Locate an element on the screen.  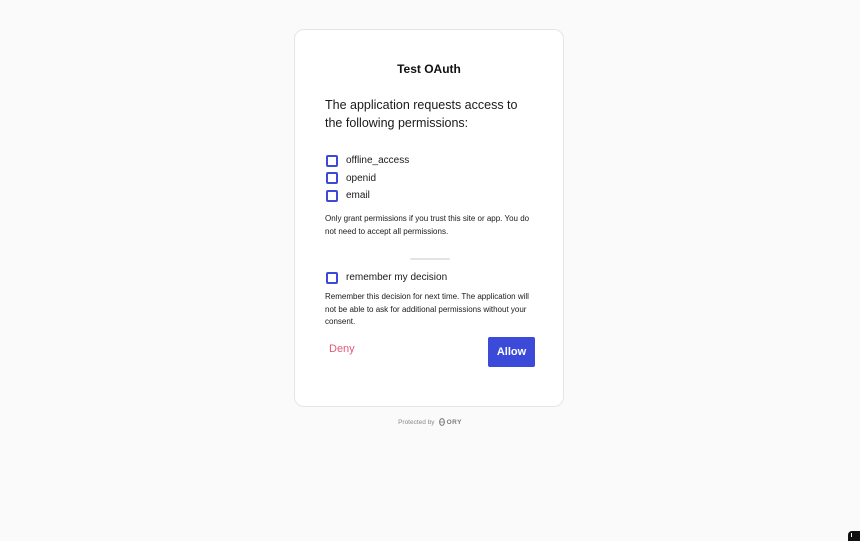
corner-widget-icon is located at coordinates (853, 535).